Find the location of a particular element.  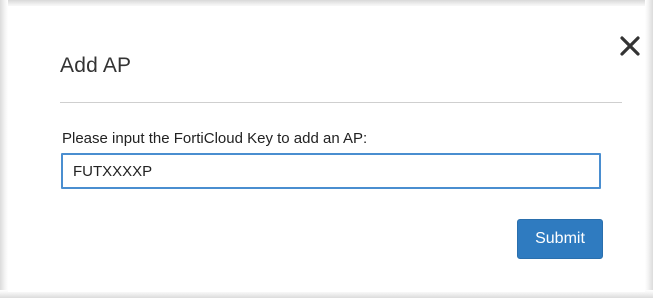

close-icon is located at coordinates (630, 46).